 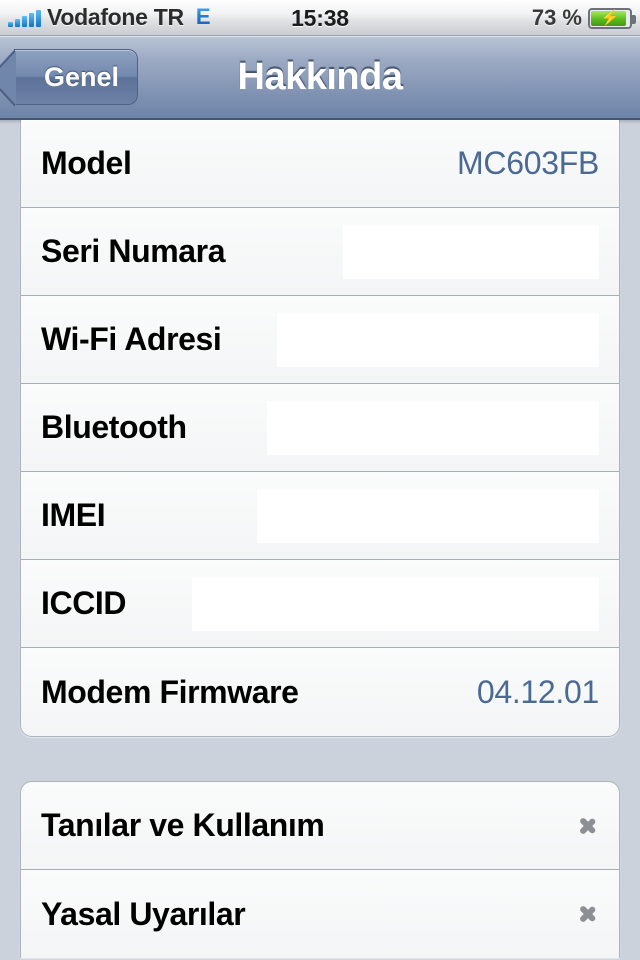 I want to click on table-row: Wi-Fi Adresi, so click(x=320, y=340).